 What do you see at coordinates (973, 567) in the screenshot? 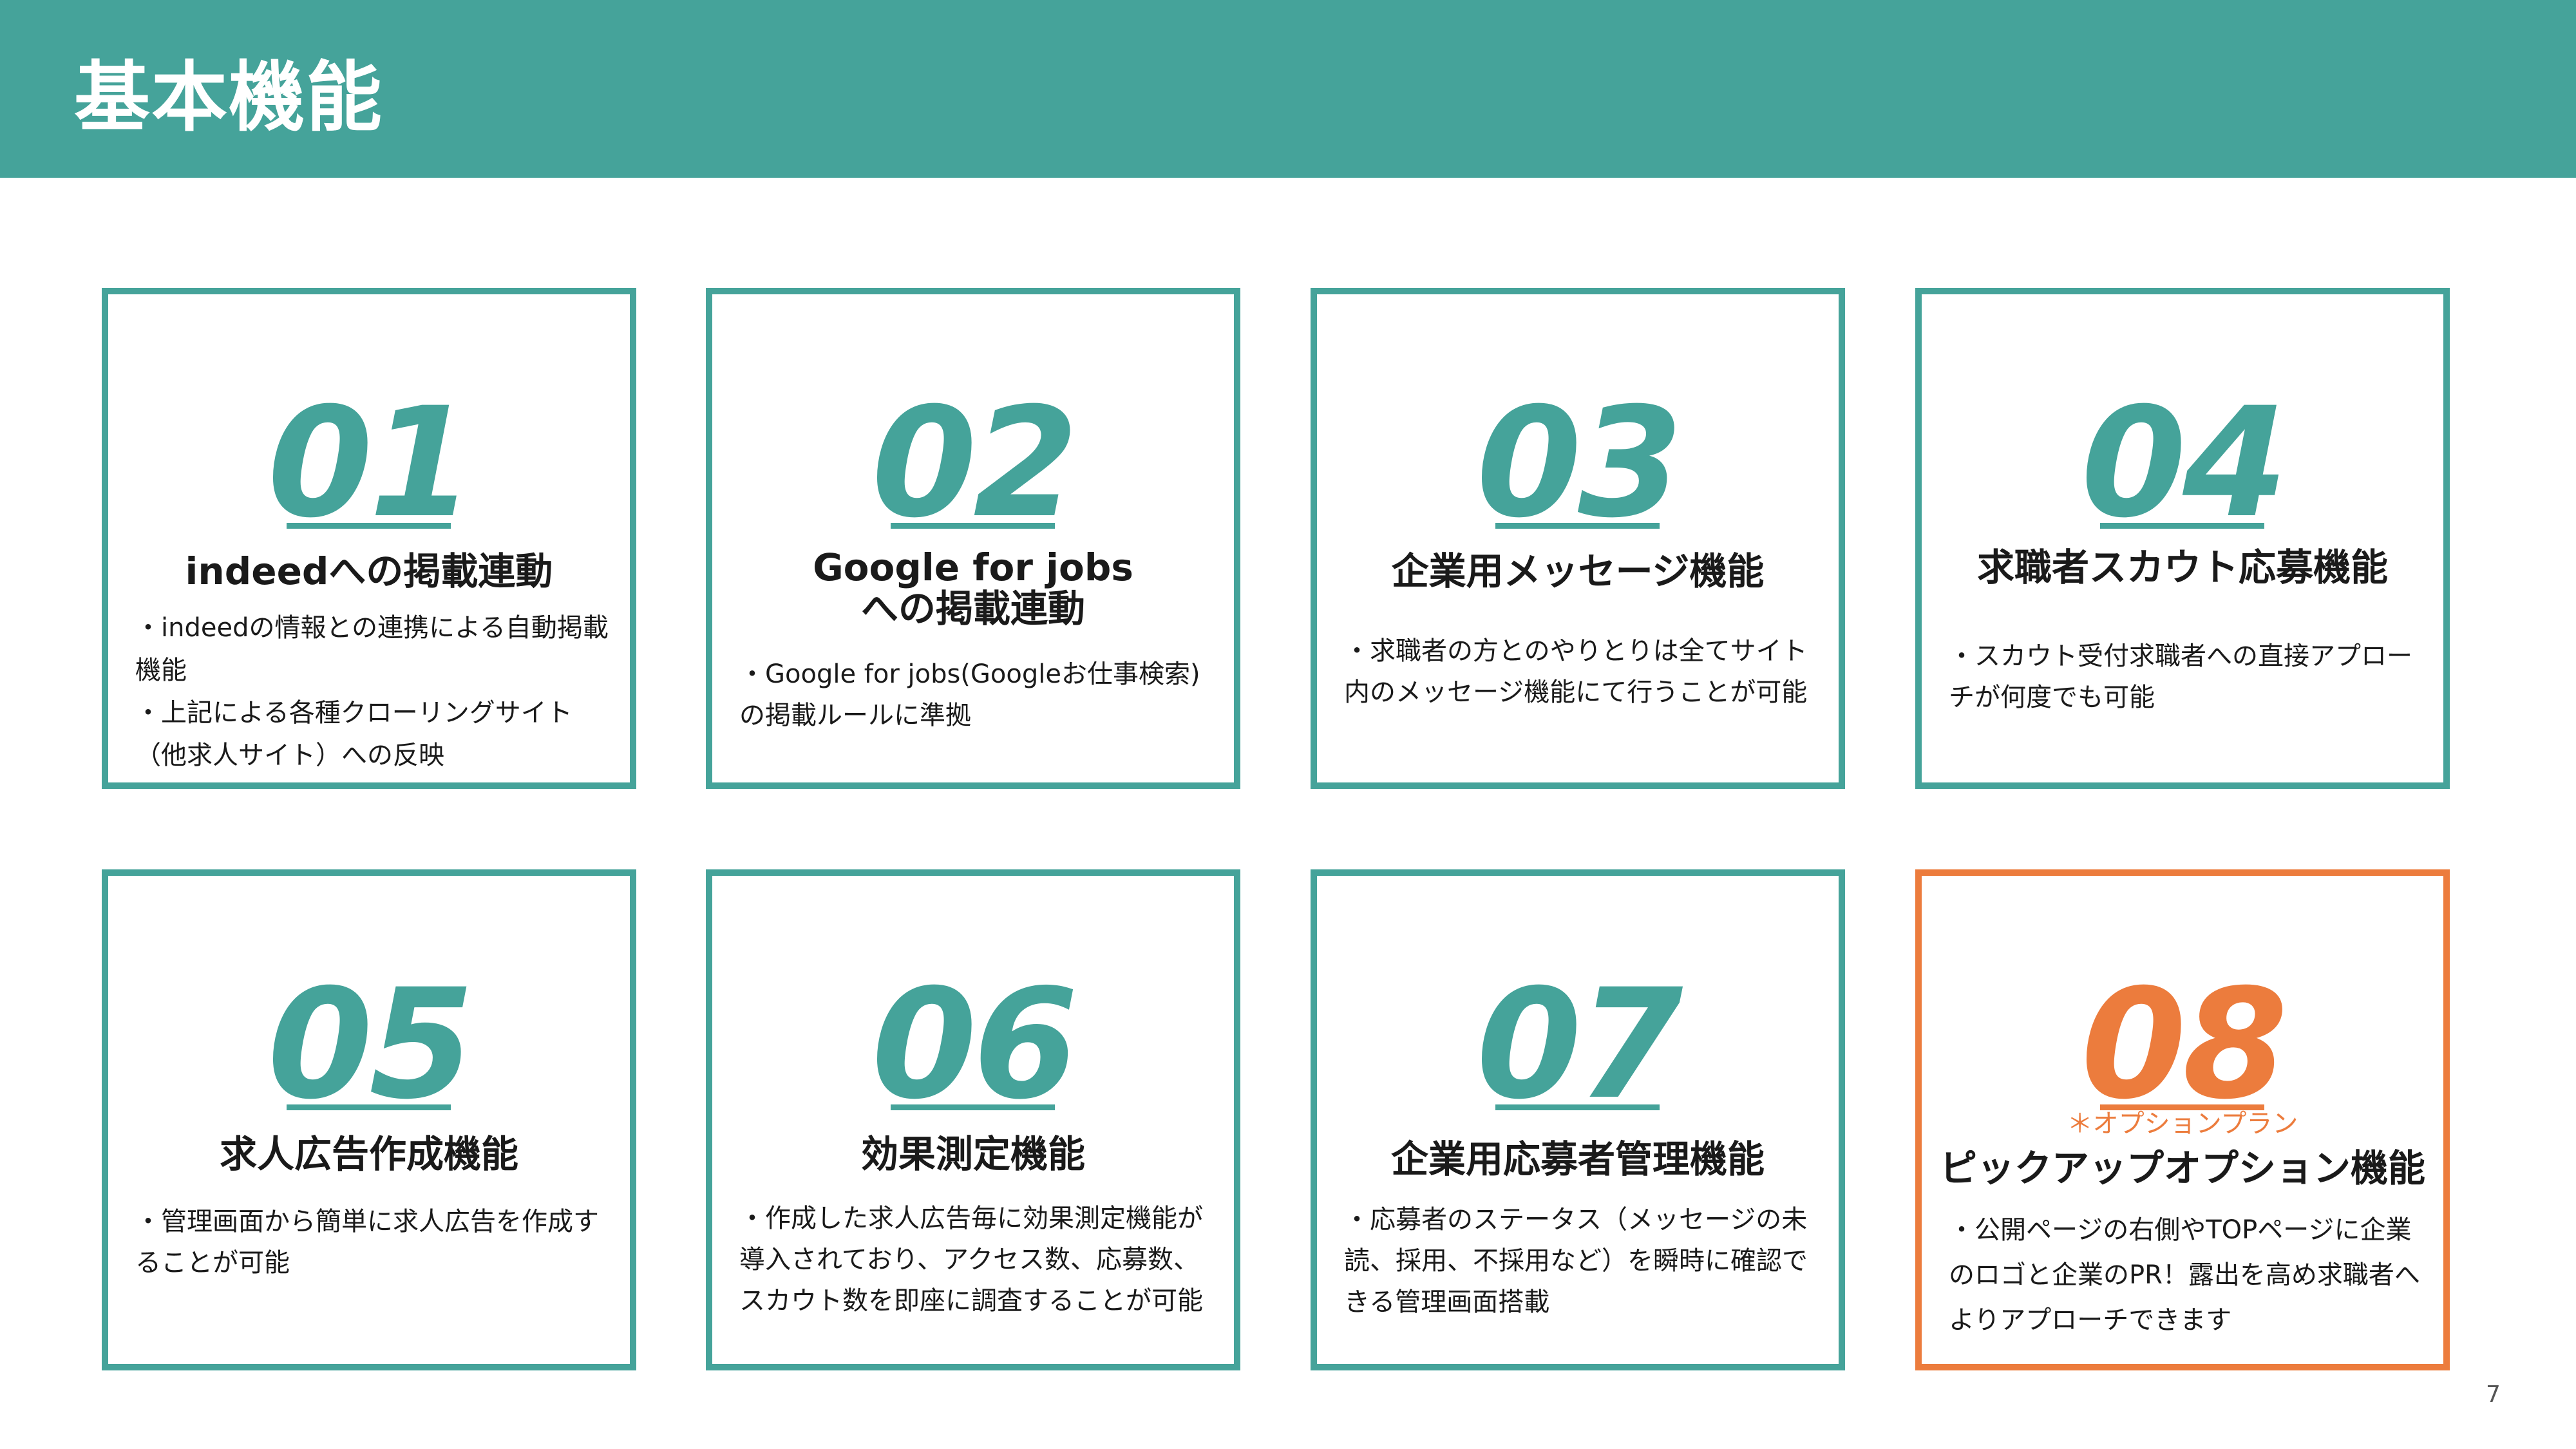
I see `card-title-line: Google for jobs` at bounding box center [973, 567].